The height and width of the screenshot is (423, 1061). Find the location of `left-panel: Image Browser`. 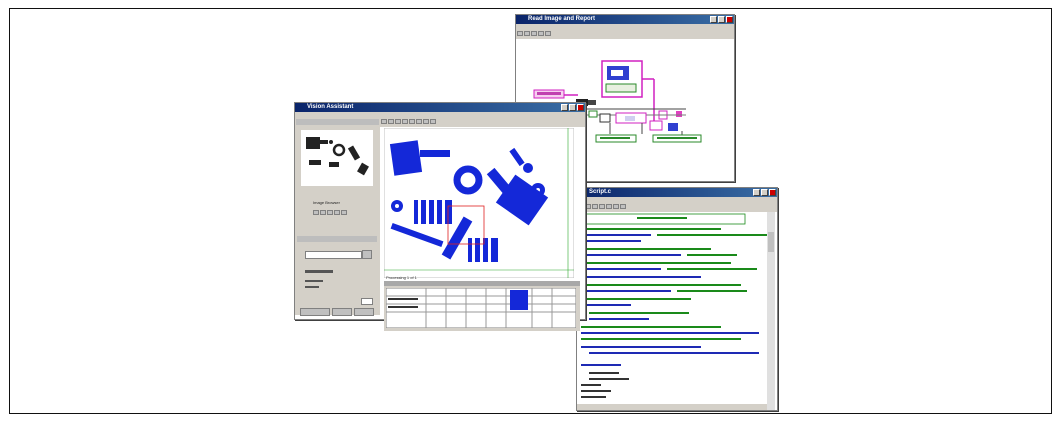

left-panel: Image Browser is located at coordinates (337, 217).